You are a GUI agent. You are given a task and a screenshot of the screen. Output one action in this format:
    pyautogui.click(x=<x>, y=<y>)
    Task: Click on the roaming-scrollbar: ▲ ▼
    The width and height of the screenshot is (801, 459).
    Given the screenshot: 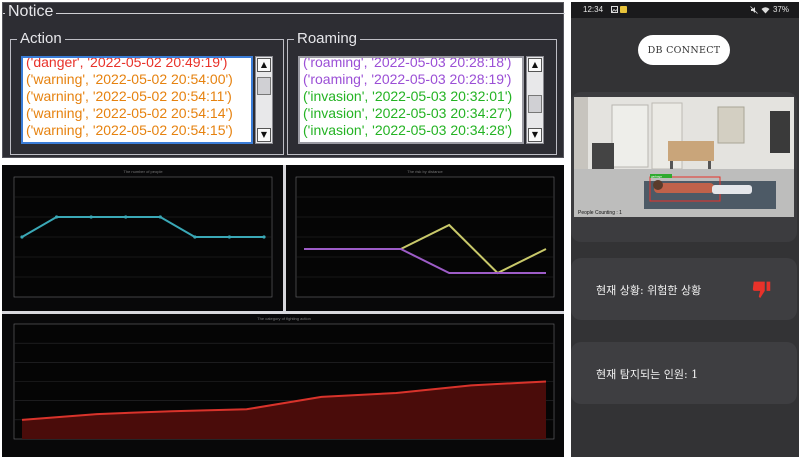 What is the action you would take?
    pyautogui.click(x=535, y=100)
    